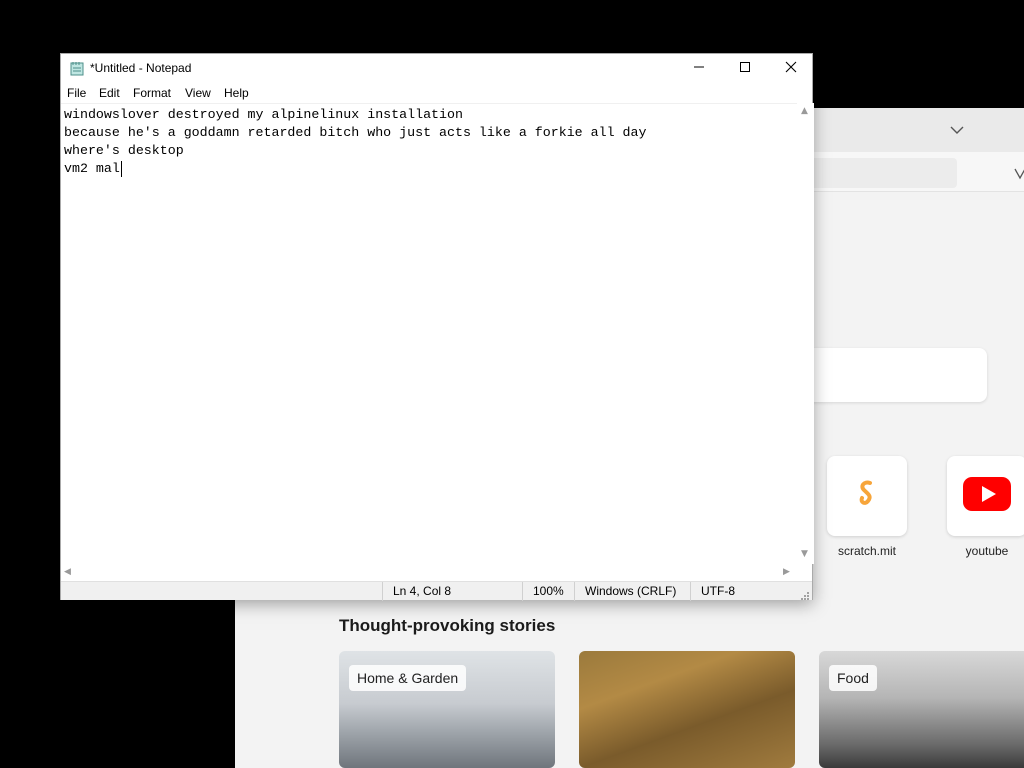 The width and height of the screenshot is (1024, 768). I want to click on cursor-position: Ln 4, Col 8, so click(452, 591).